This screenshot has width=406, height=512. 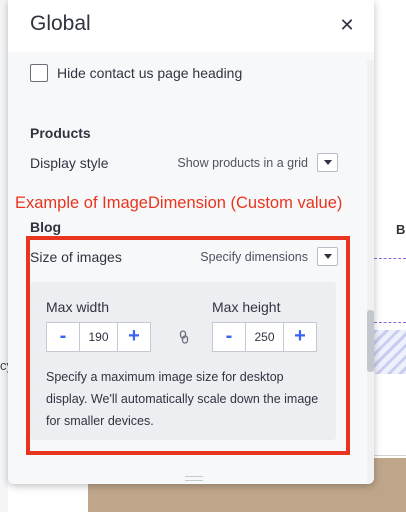 I want to click on chevron-down-icon, so click(x=327, y=162).